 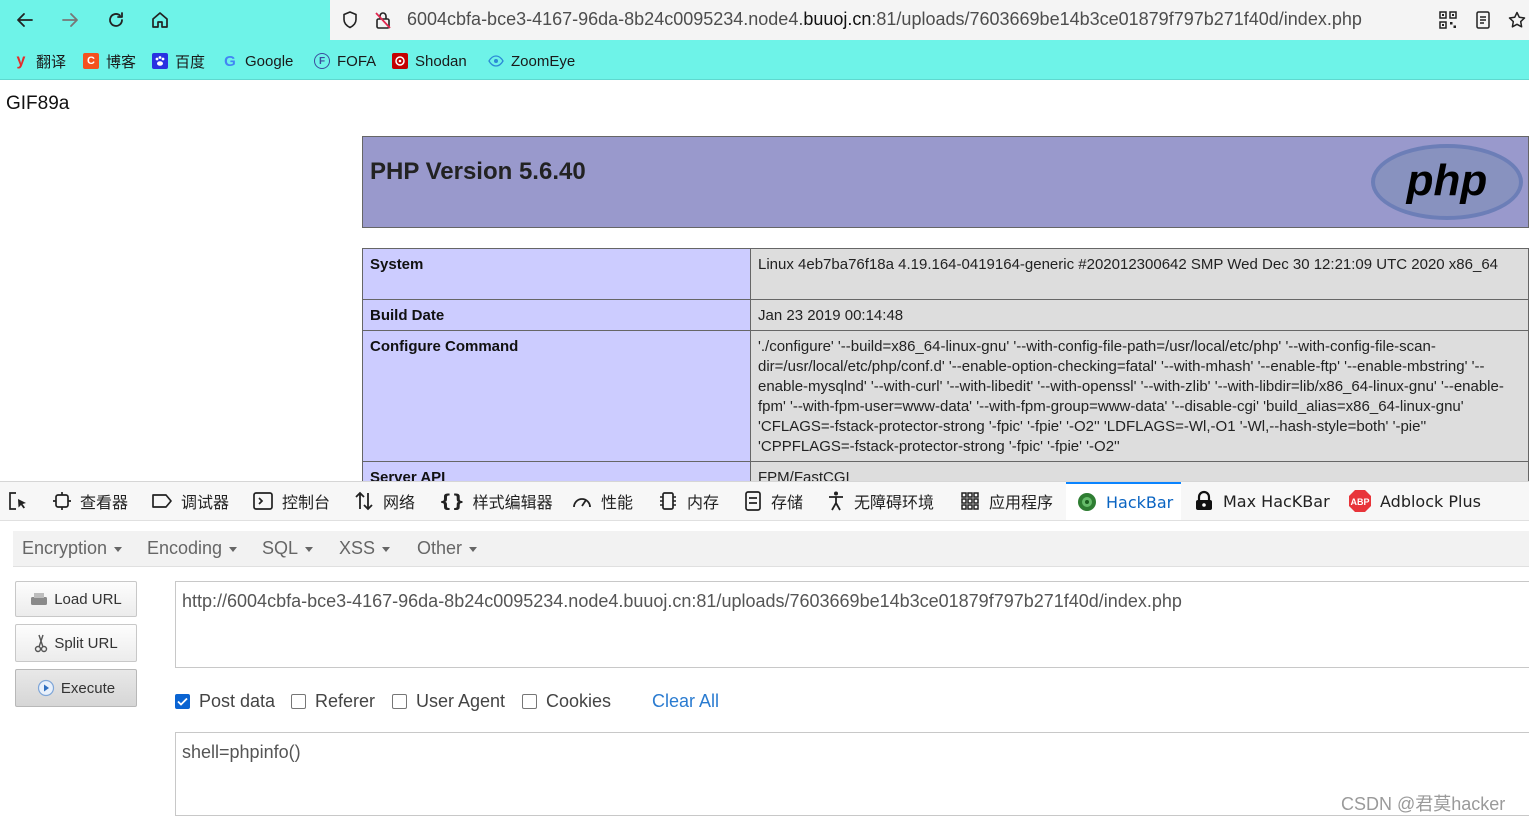 What do you see at coordinates (1261, 501) in the screenshot?
I see `tab-max-hackbar: Max HacKBar` at bounding box center [1261, 501].